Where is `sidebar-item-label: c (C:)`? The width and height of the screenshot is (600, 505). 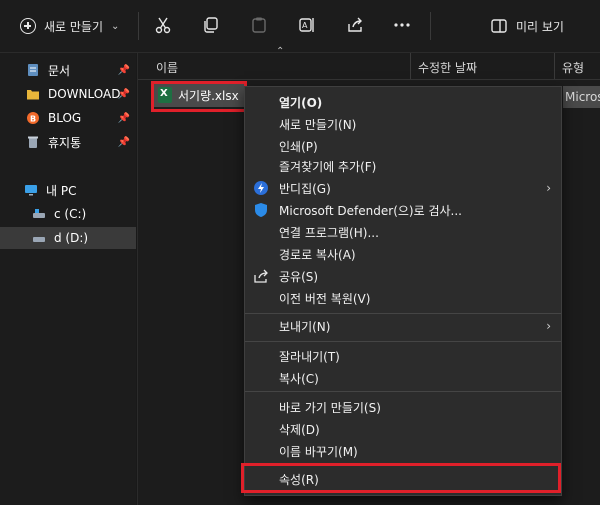 sidebar-item-label: c (C:) is located at coordinates (70, 214).